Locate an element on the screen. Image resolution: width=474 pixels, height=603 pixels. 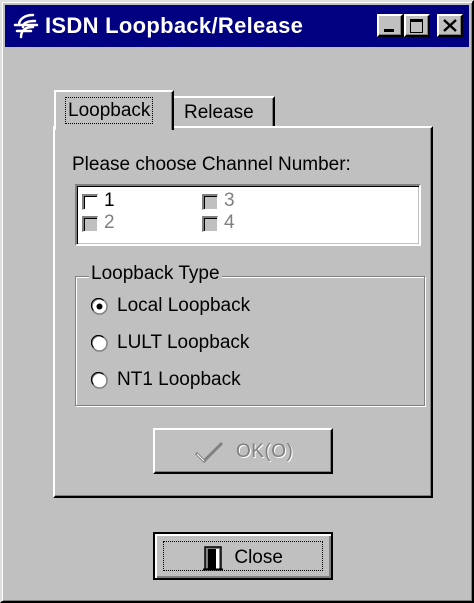
tab-release: Release is located at coordinates (224, 111).